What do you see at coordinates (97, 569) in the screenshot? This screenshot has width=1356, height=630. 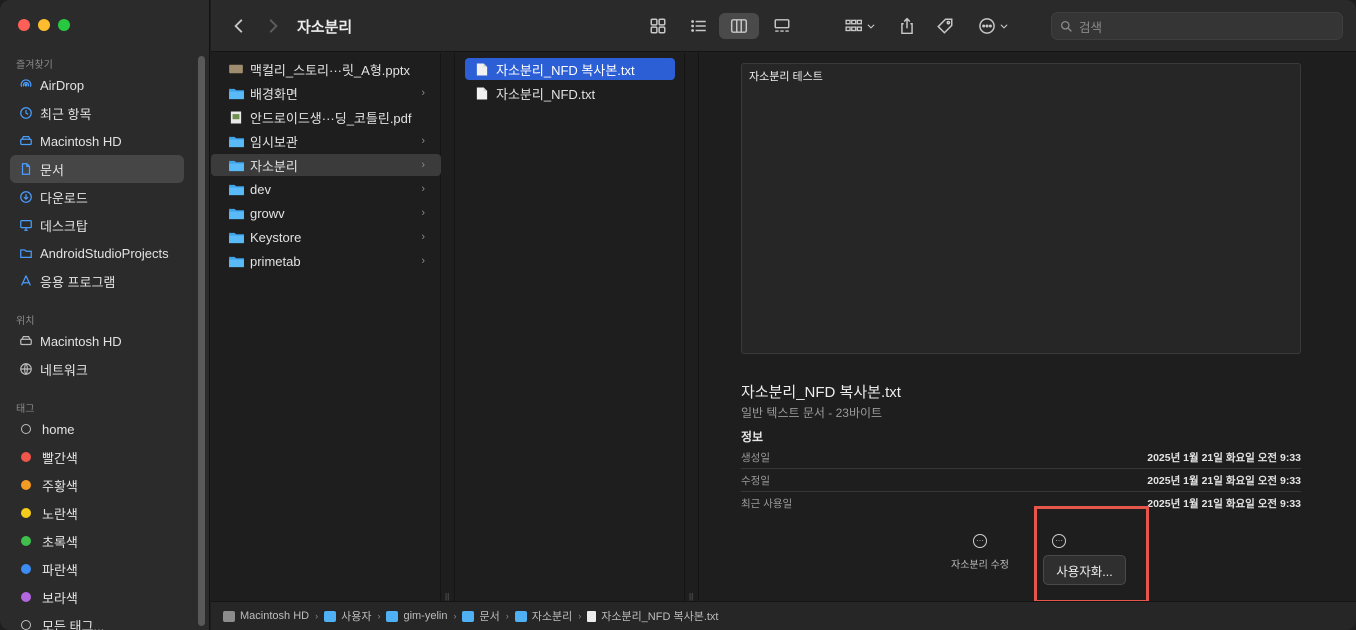 I see `sidebar-tag-blue: 파란색` at bounding box center [97, 569].